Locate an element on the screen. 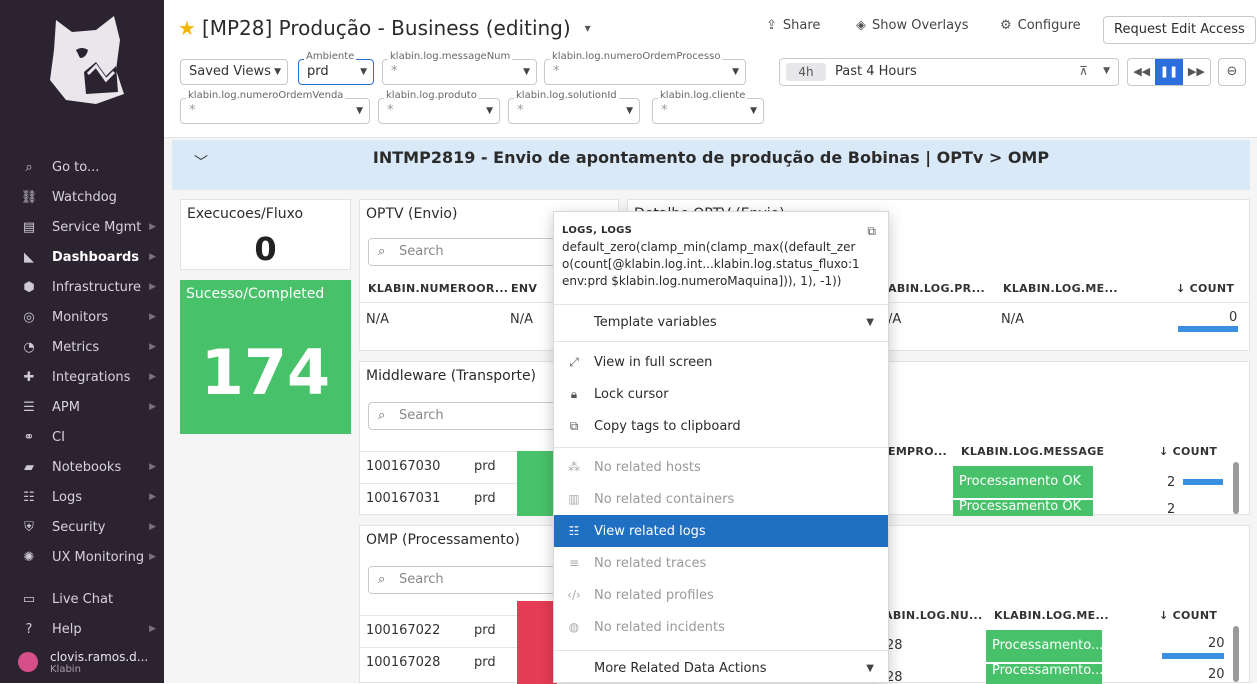 Image resolution: width=1257 pixels, height=684 pixels. dashboard-title-text: [MP28] Produção - Business (editing) is located at coordinates (386, 28).